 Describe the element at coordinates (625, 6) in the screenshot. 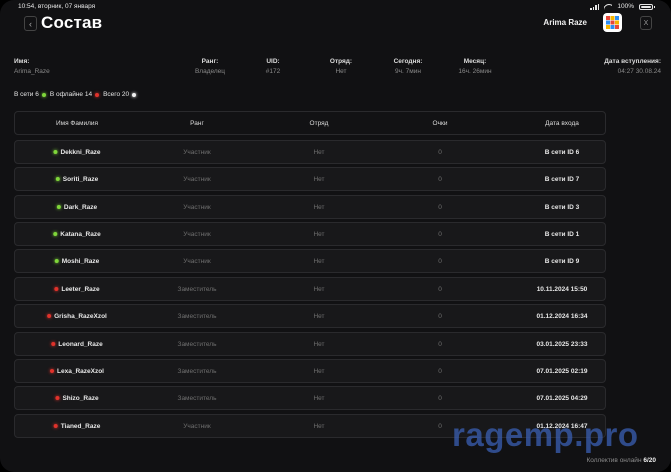

I see `battery-percent: 100%` at that location.